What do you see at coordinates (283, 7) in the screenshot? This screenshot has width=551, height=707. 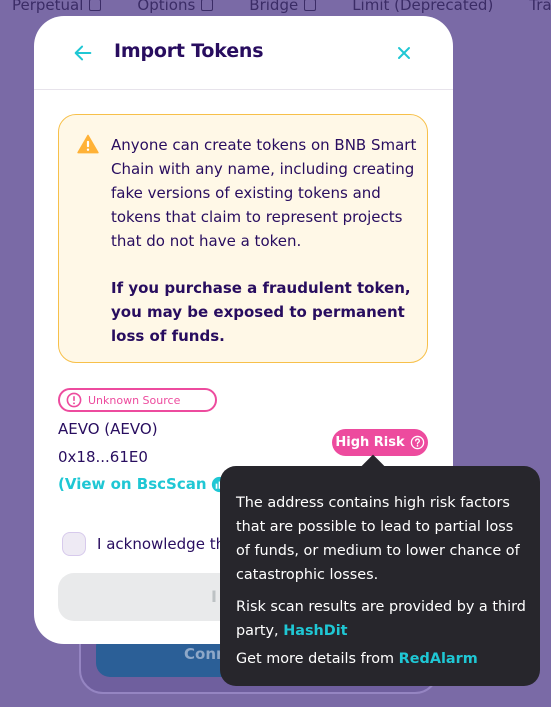 I see `nav-item-bridge: Bridge` at bounding box center [283, 7].